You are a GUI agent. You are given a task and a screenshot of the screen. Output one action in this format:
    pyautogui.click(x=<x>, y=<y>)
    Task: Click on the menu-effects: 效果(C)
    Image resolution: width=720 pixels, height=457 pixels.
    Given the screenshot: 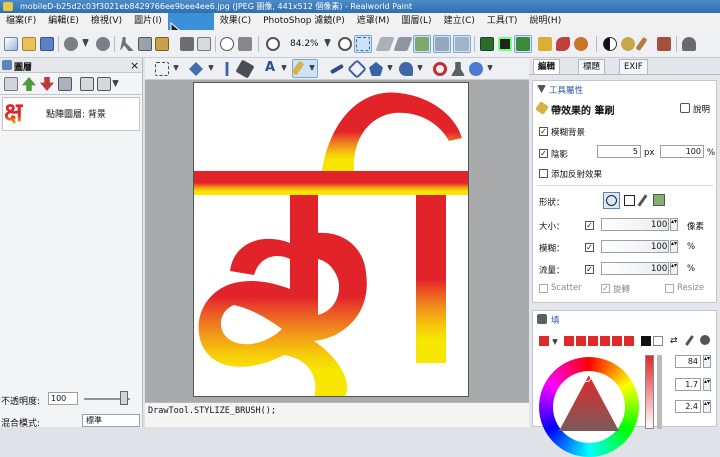 What is the action you would take?
    pyautogui.click(x=235, y=21)
    